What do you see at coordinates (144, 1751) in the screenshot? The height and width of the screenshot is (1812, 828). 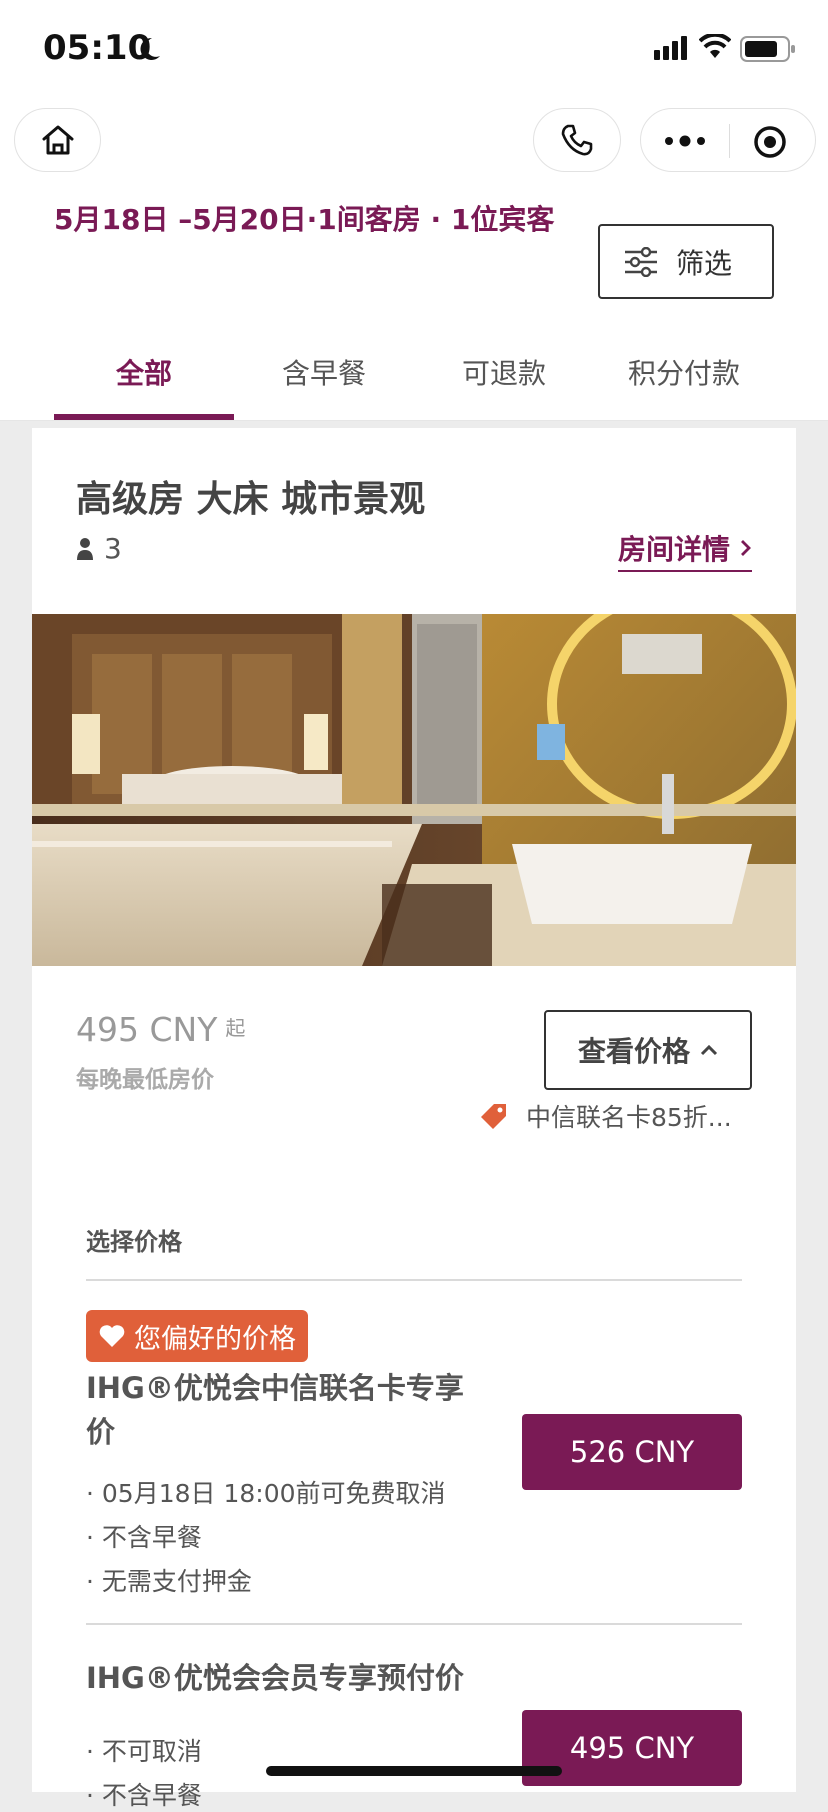 I see `rate-feature: · 不可取消` at bounding box center [144, 1751].